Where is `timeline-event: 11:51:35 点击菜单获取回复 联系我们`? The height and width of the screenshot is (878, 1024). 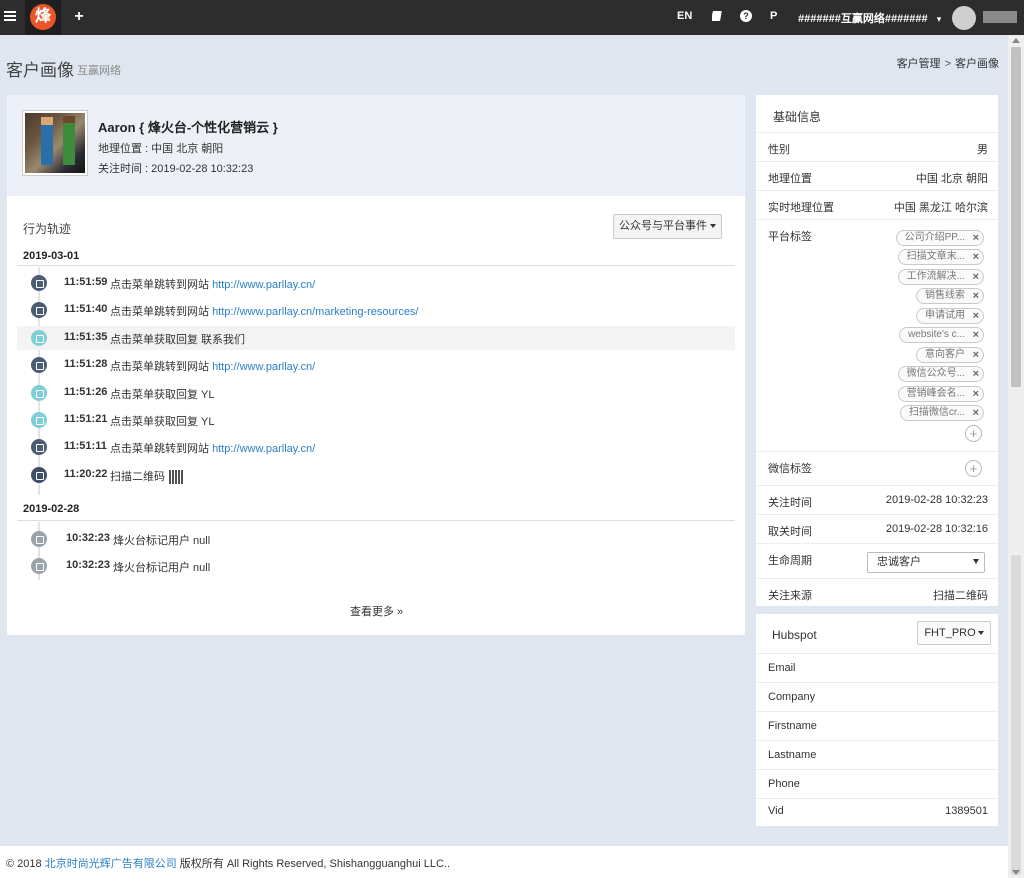 timeline-event: 11:51:35 点击菜单获取回复 联系我们 is located at coordinates (376, 338).